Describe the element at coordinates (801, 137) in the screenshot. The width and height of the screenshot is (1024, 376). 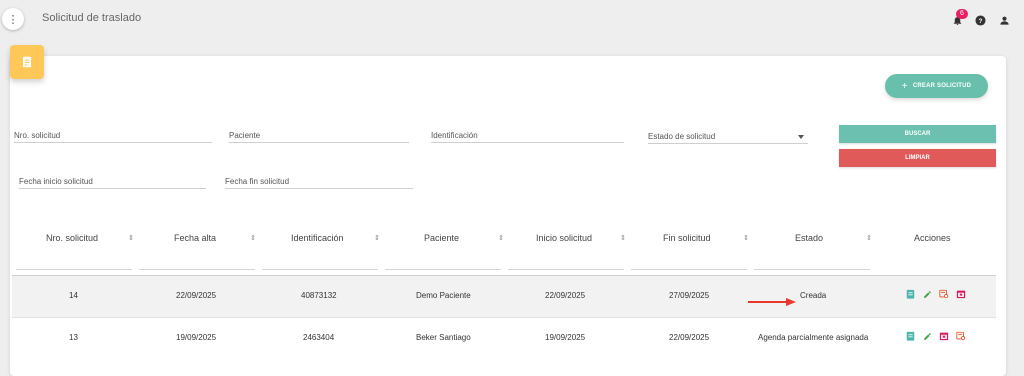
I see `chevron-down-icon` at that location.